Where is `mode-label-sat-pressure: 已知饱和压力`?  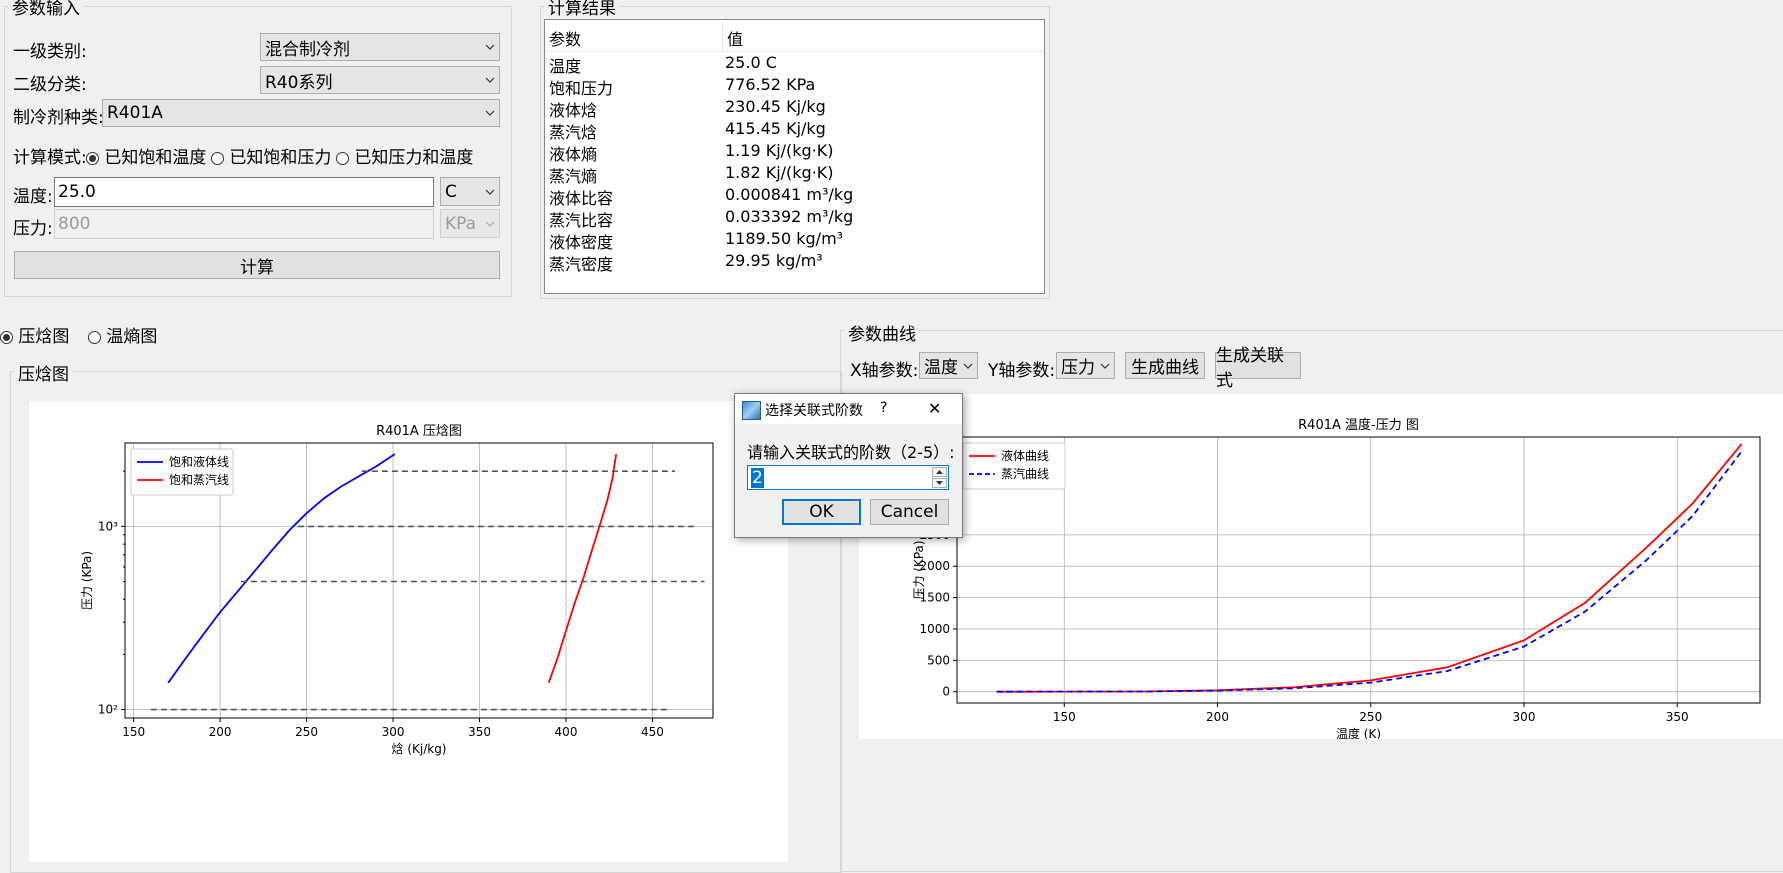 mode-label-sat-pressure: 已知饱和压力 is located at coordinates (280, 158).